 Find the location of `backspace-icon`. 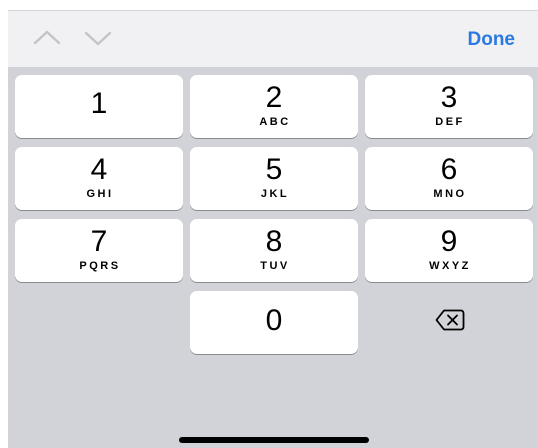

backspace-icon is located at coordinates (450, 320).